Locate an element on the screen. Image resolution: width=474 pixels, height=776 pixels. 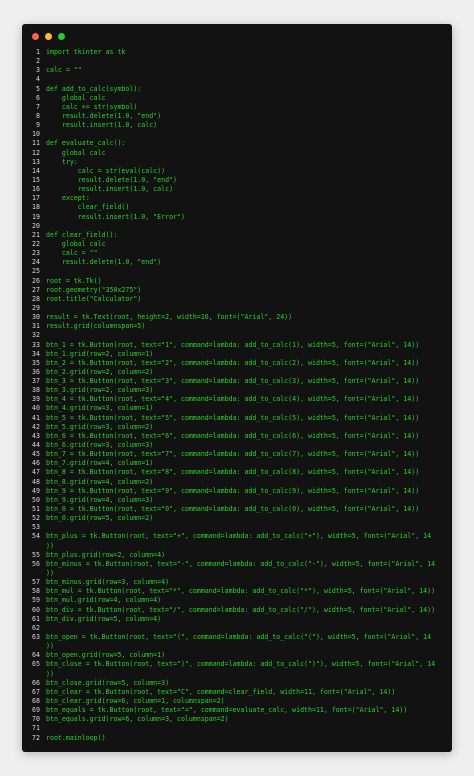
code-line: 10 is located at coordinates (237, 134).